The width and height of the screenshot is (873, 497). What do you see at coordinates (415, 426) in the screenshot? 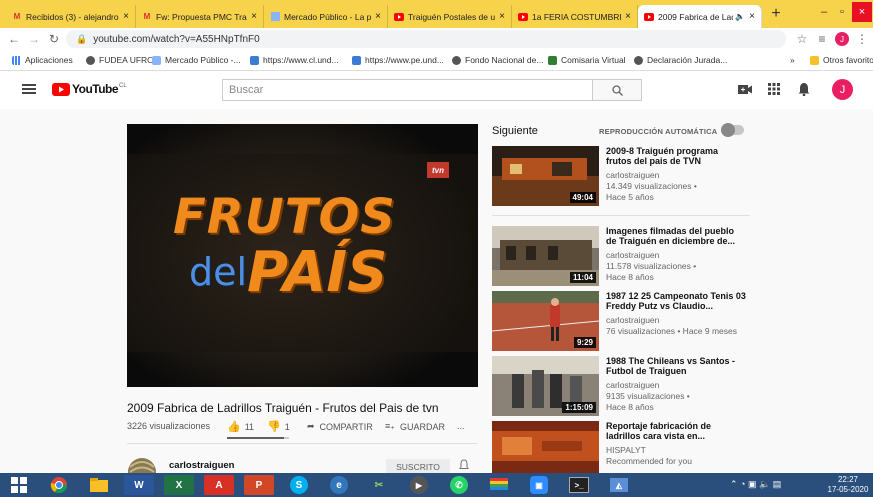
I see `save-button: ≡₊ GUARDAR` at bounding box center [415, 426].